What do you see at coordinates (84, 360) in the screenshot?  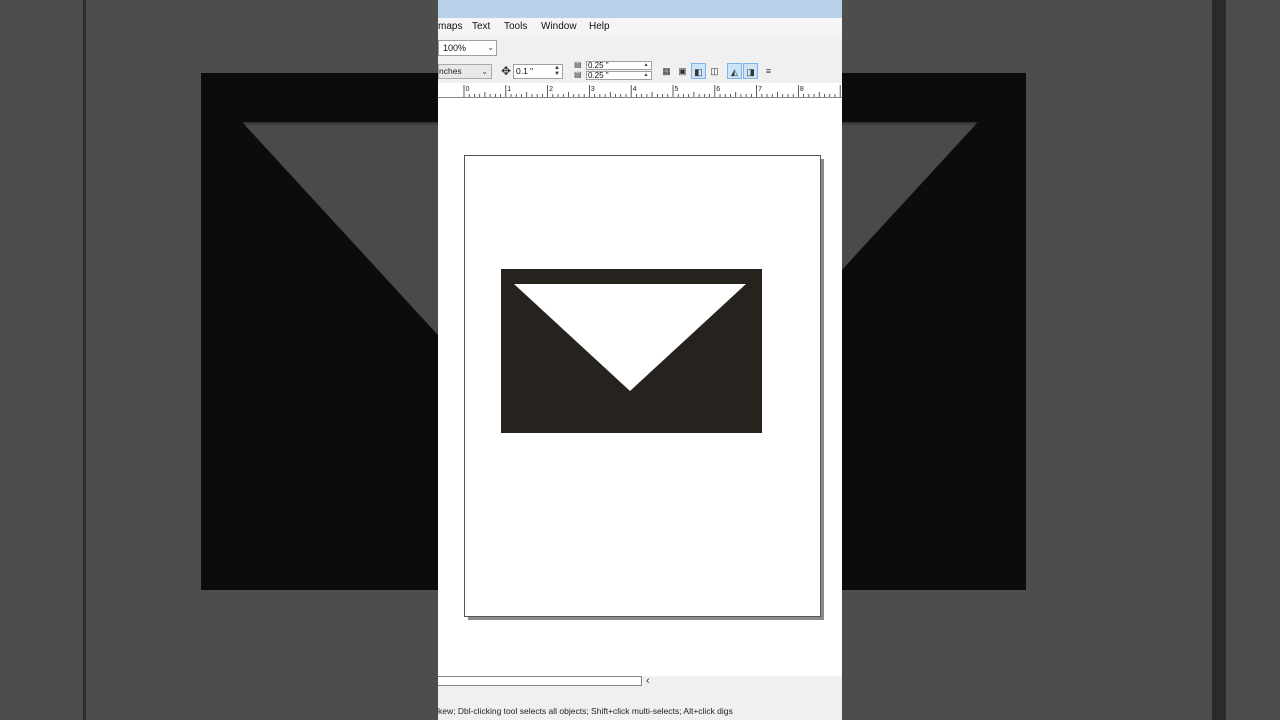 I see `background-left-strip` at bounding box center [84, 360].